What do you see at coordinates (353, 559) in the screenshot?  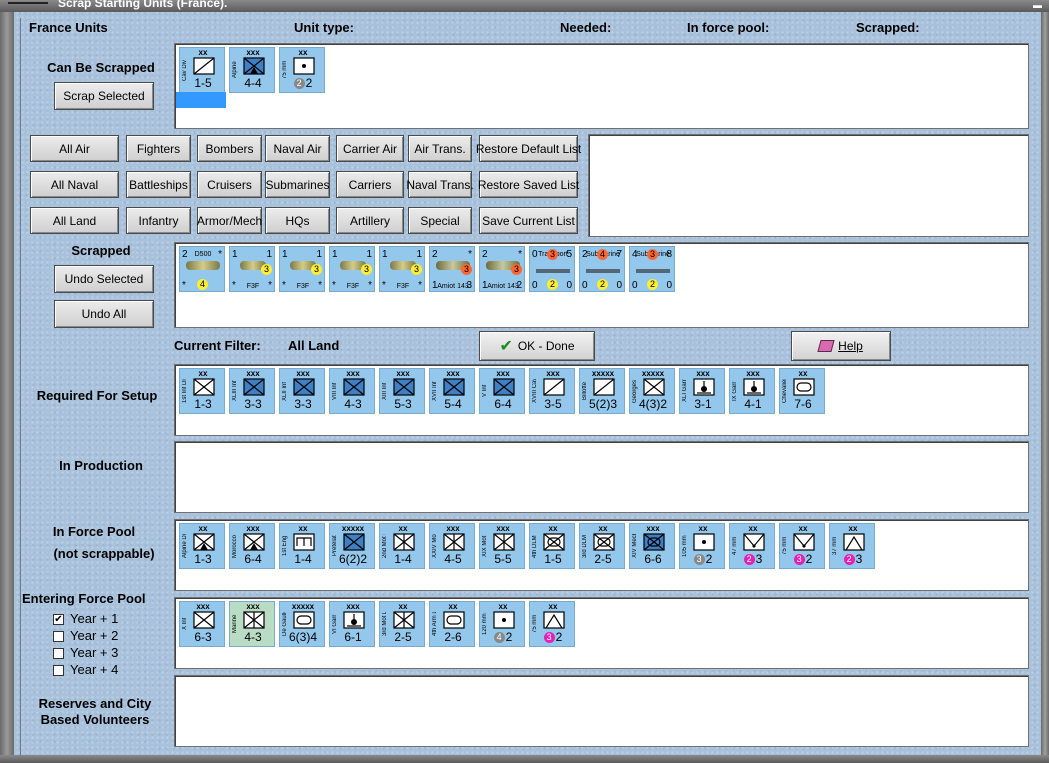 I see `unit-strength: 6(2)2` at bounding box center [353, 559].